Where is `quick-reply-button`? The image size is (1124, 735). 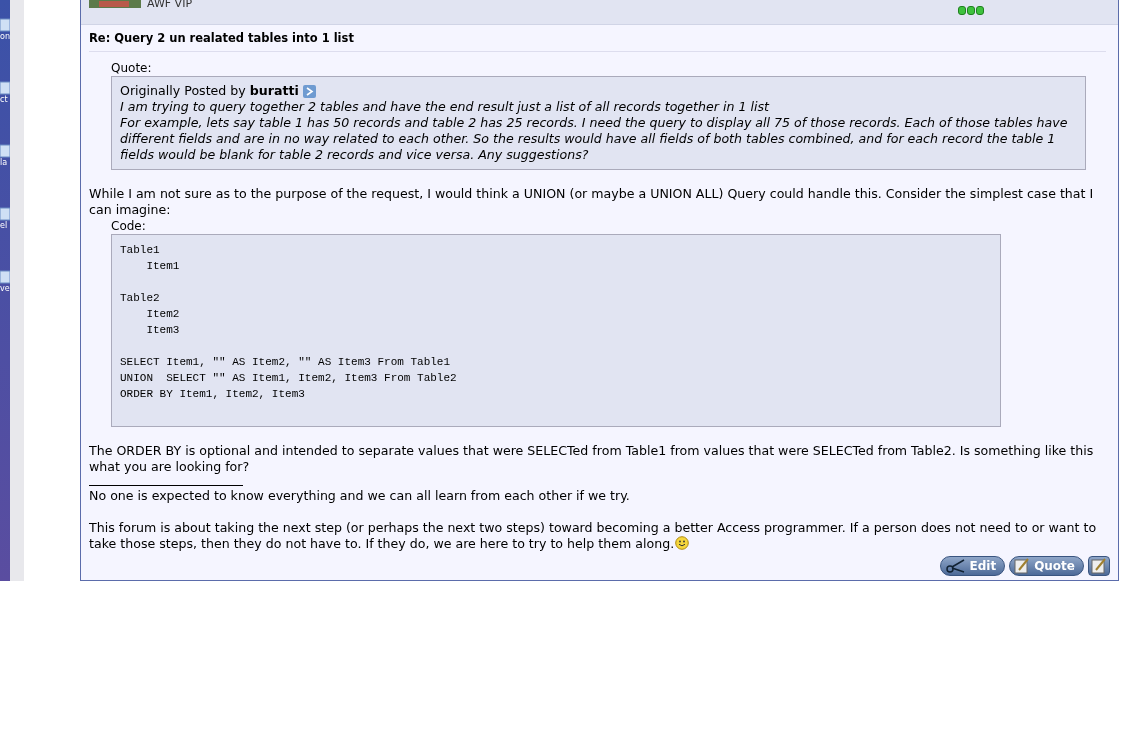 quick-reply-button is located at coordinates (1099, 566).